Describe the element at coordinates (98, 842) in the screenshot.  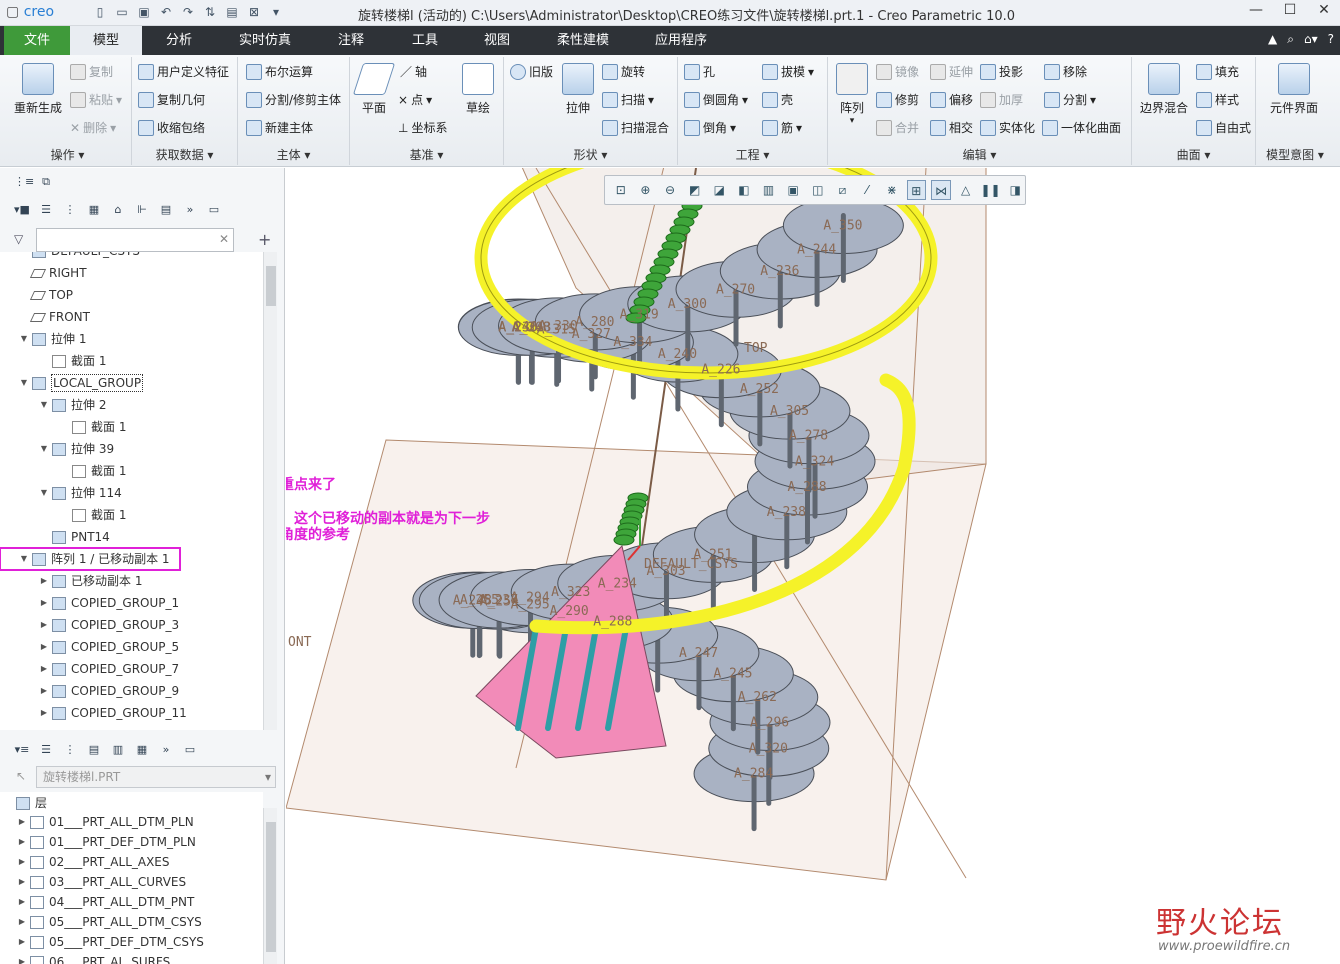
I see `layer-item: ▶ 01___PRT_DEF_DTM_PLN` at that location.